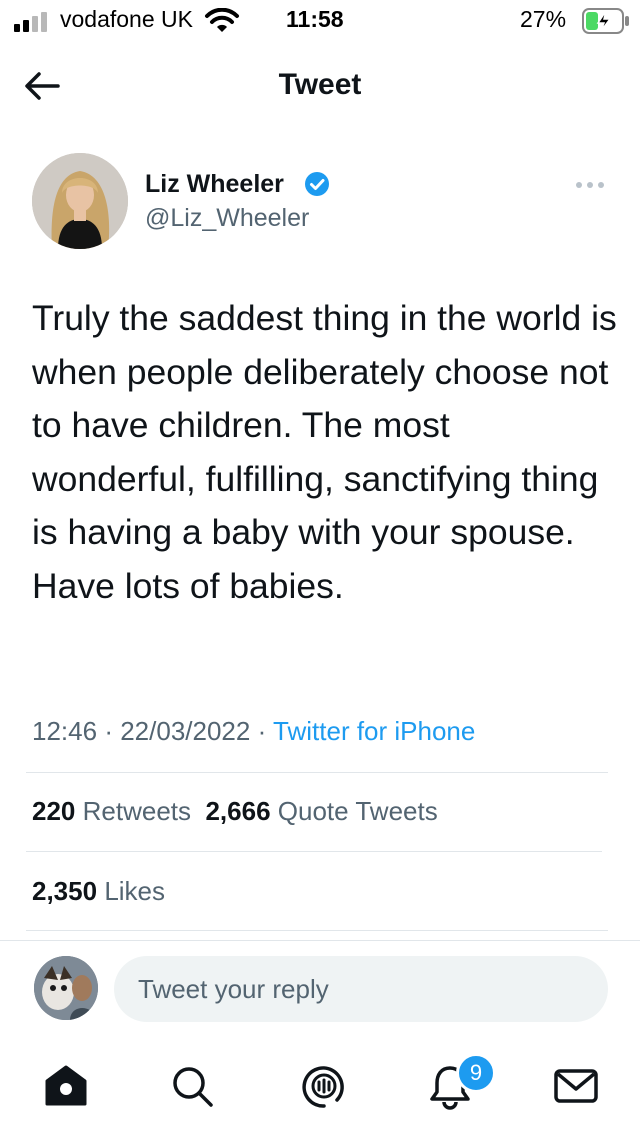 The image size is (640, 1136). What do you see at coordinates (185, 731) in the screenshot?
I see `tweet-date: 22/03/2022` at bounding box center [185, 731].